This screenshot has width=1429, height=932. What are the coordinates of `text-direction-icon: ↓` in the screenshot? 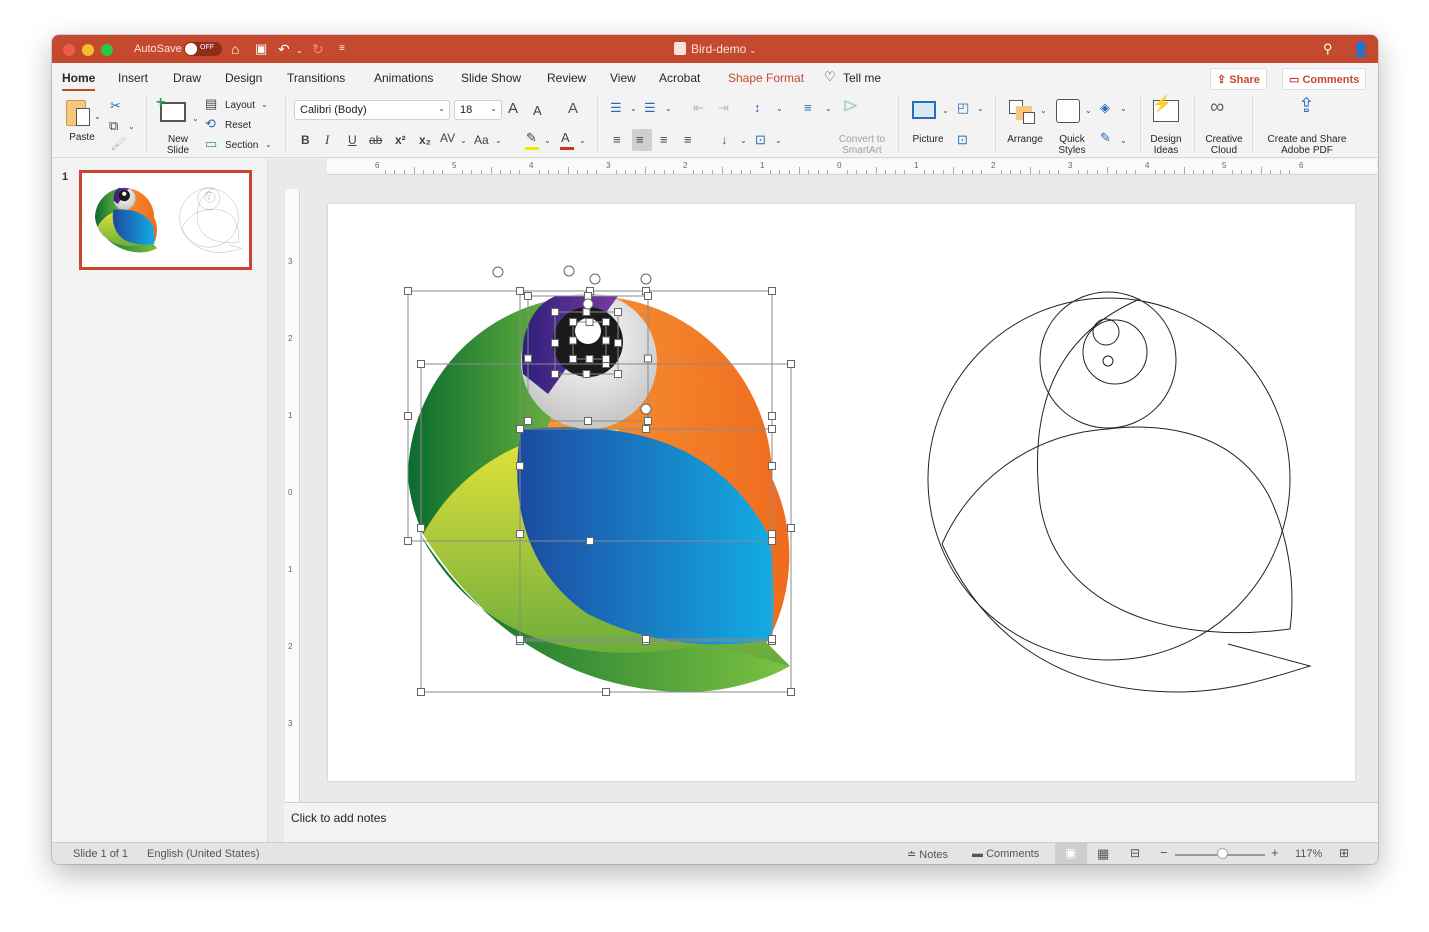 It's located at (724, 140).